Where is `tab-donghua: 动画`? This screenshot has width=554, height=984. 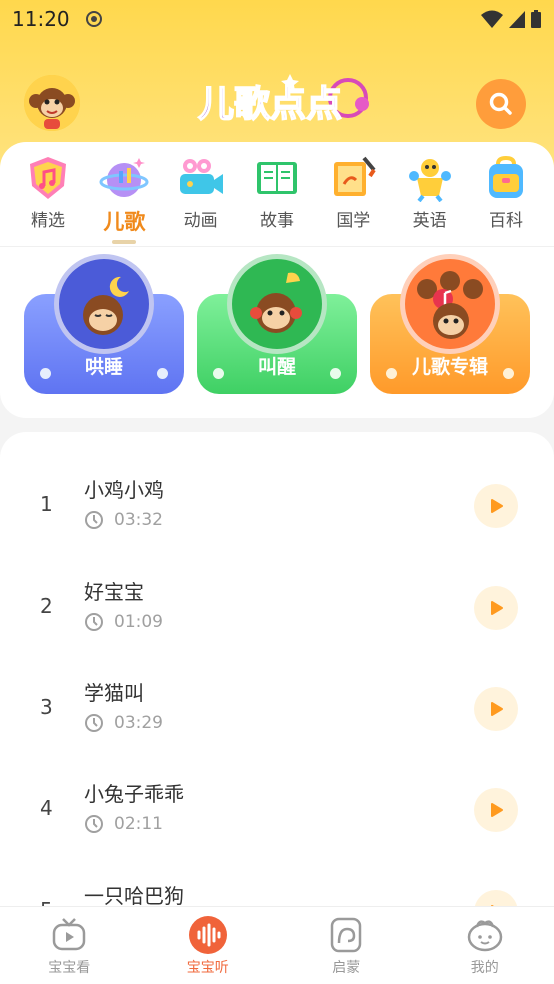
tab-donghua: 动画 is located at coordinates (201, 200).